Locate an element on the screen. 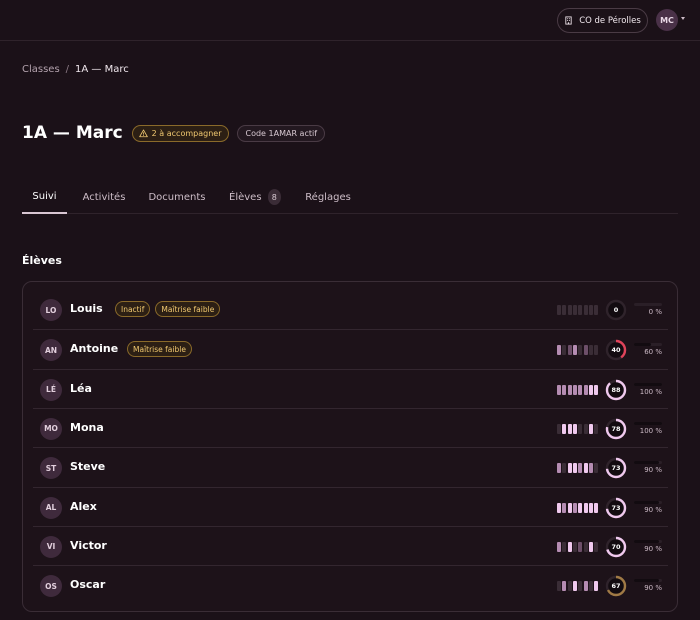 The image size is (700, 620). tab-label: Documents is located at coordinates (177, 197).